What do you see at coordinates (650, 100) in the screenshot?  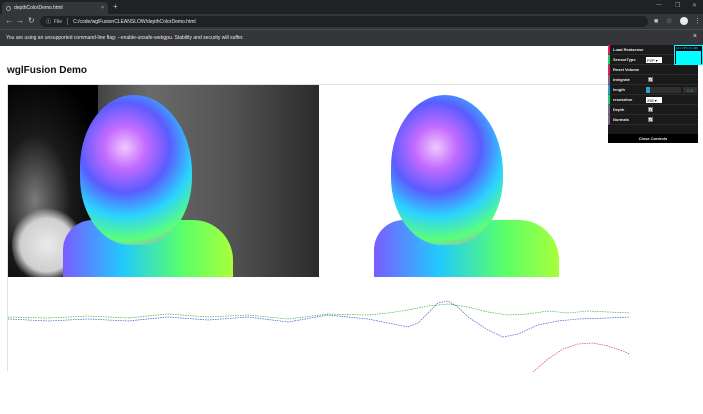 I see `resolution-value: 256` at bounding box center [650, 100].